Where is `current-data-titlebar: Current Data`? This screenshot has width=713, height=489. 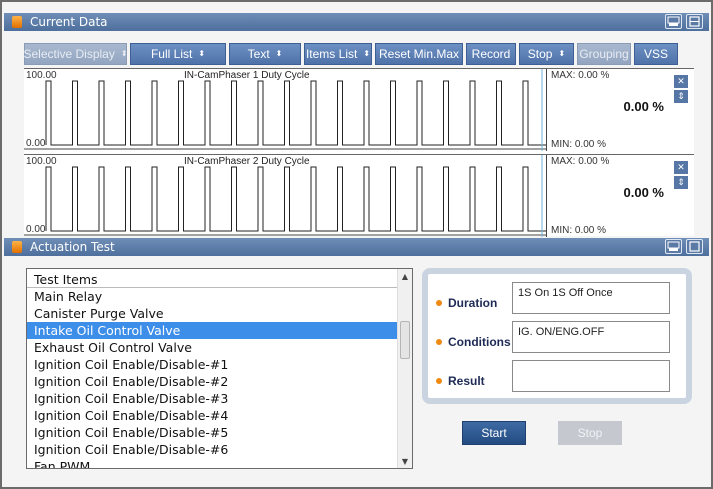
current-data-titlebar: Current Data is located at coordinates (356, 22).